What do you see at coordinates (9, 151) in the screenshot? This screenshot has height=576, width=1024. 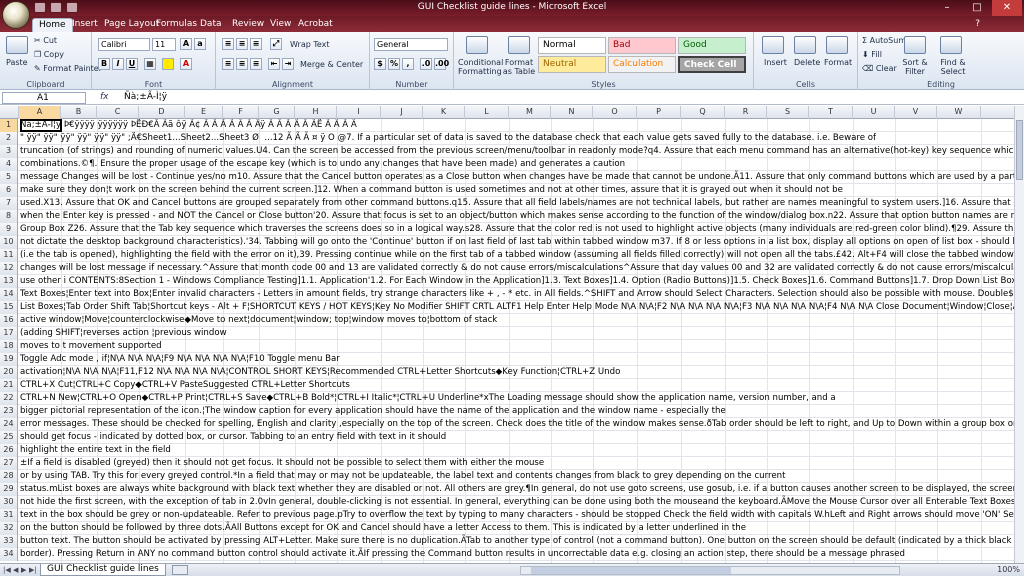 I see `row-header: 3` at bounding box center [9, 151].